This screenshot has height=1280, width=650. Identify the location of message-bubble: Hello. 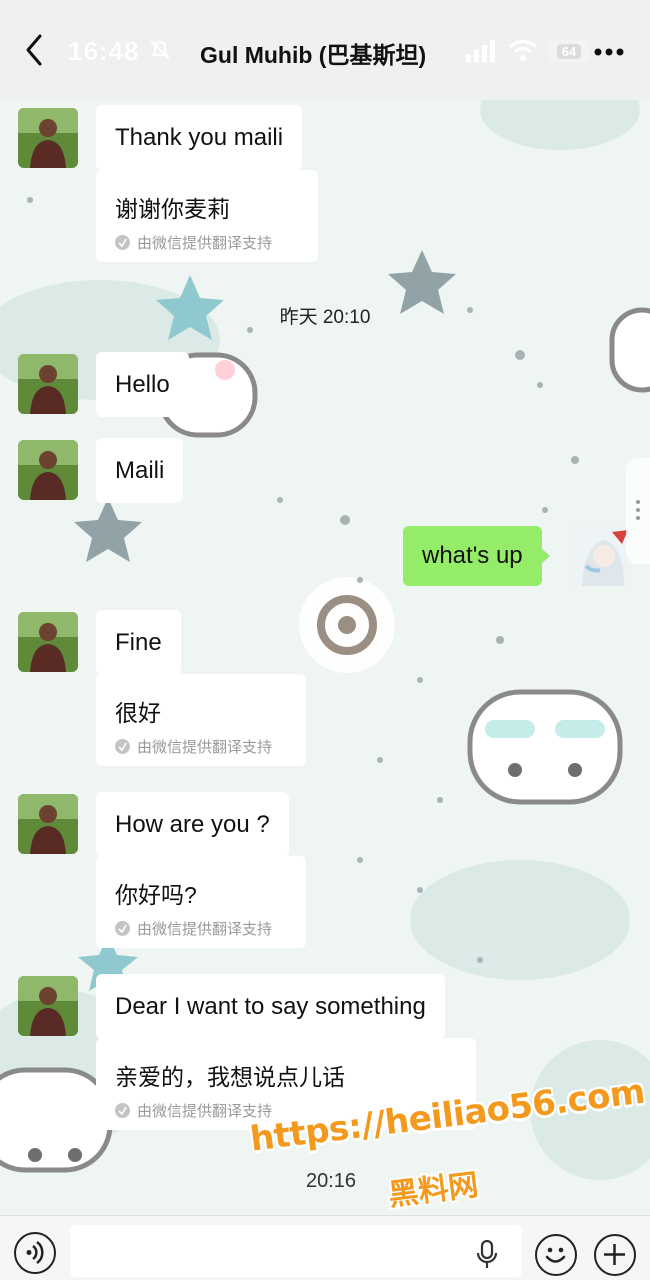
(142, 384).